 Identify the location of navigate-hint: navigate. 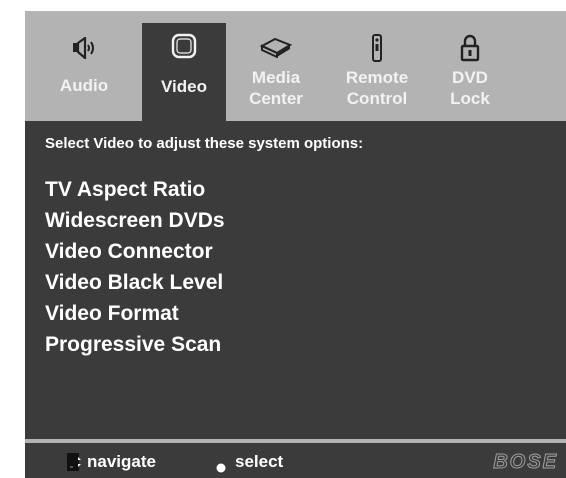
(121, 461).